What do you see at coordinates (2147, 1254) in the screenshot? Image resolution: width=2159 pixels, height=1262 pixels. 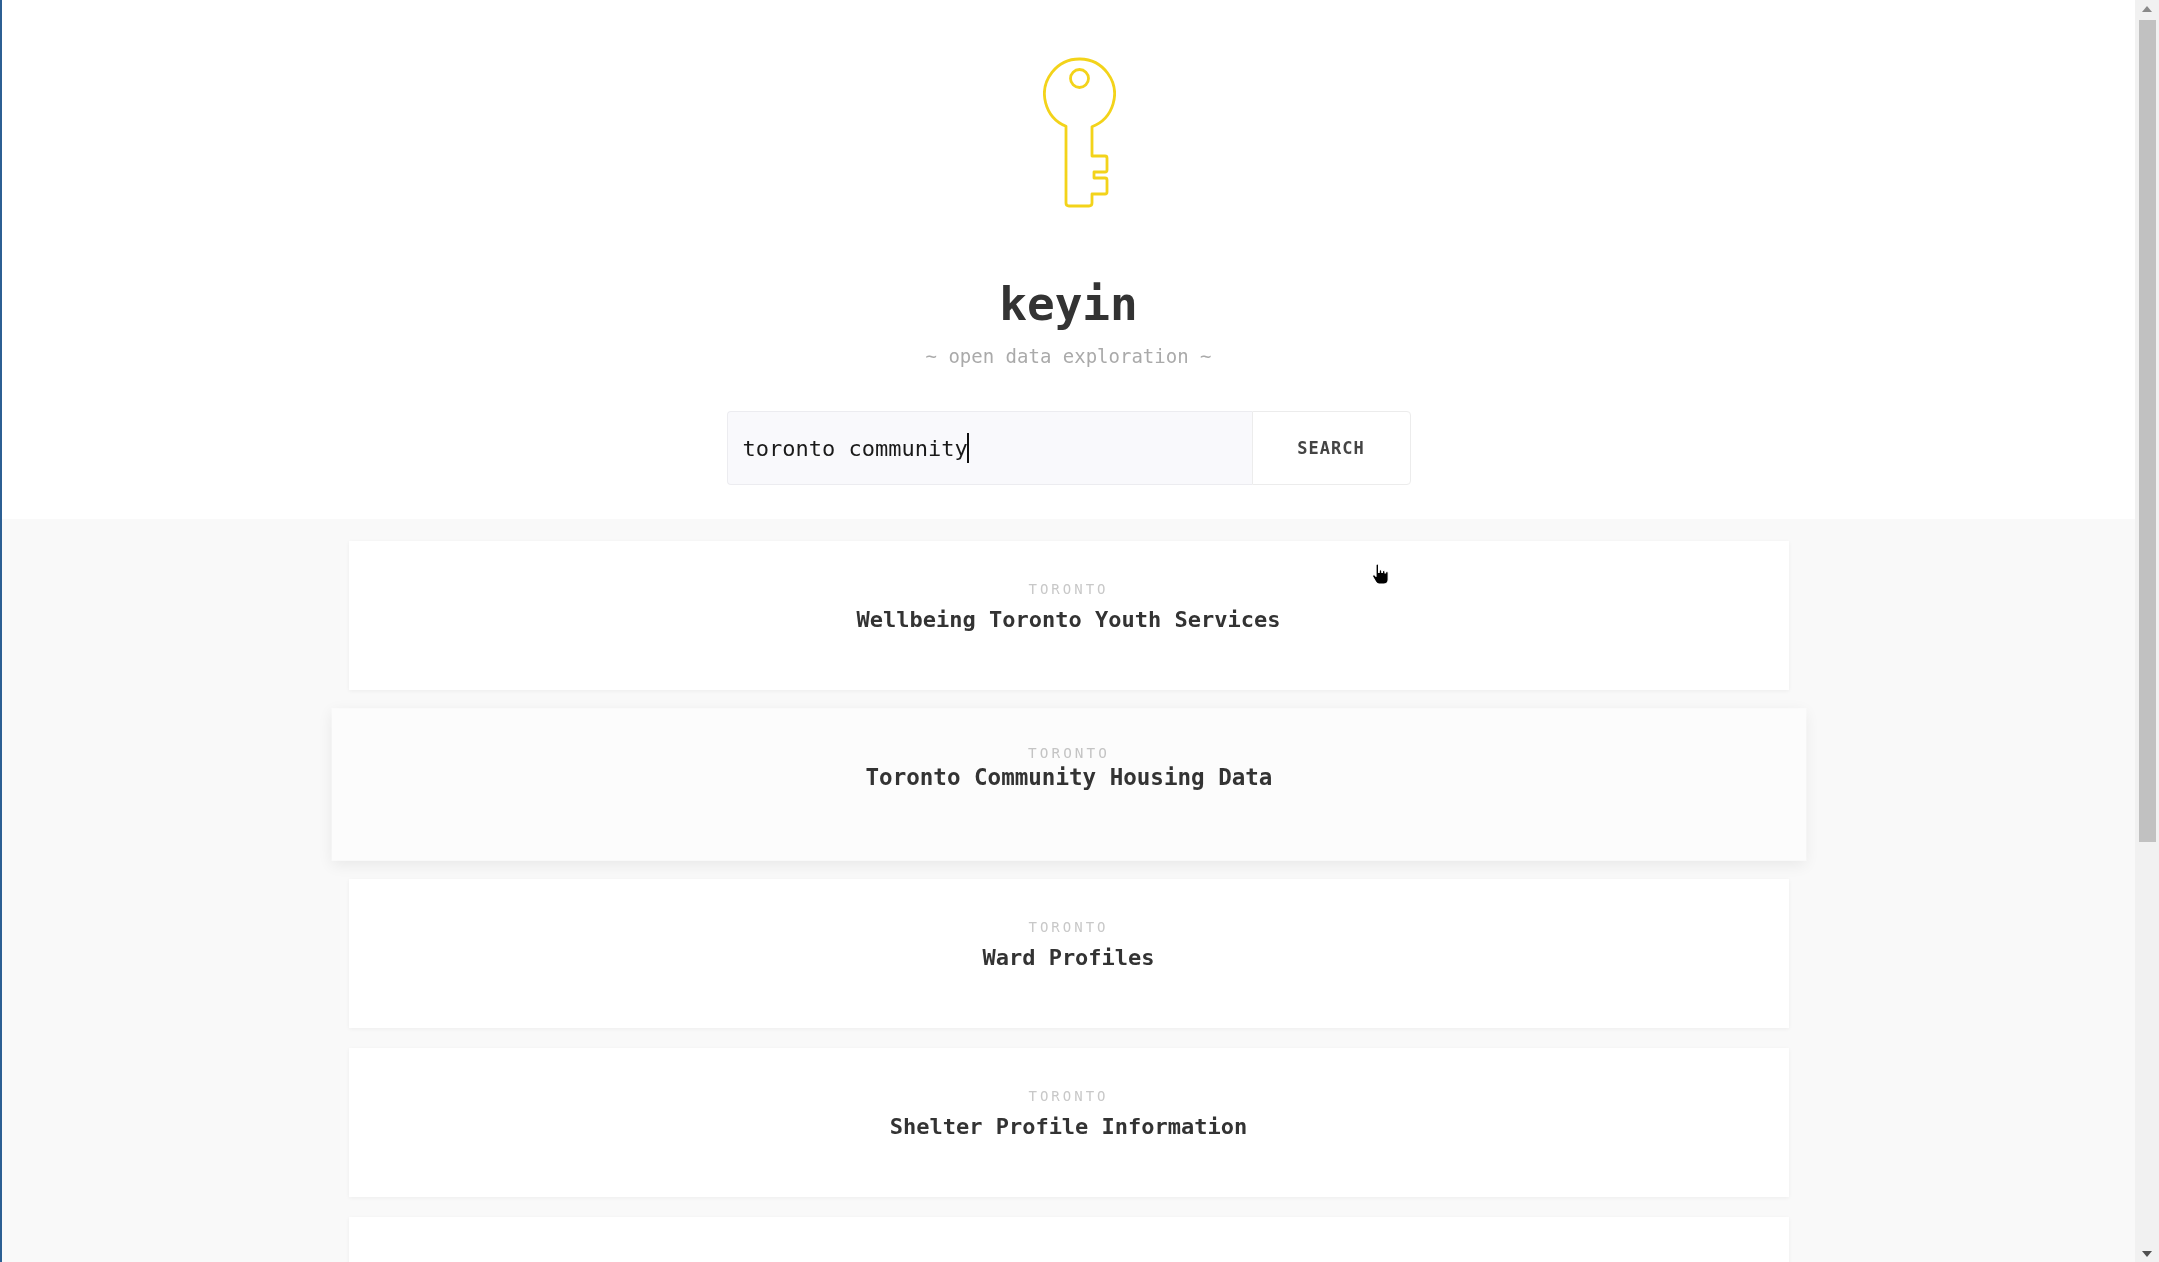 I see `scroll-down-icon` at bounding box center [2147, 1254].